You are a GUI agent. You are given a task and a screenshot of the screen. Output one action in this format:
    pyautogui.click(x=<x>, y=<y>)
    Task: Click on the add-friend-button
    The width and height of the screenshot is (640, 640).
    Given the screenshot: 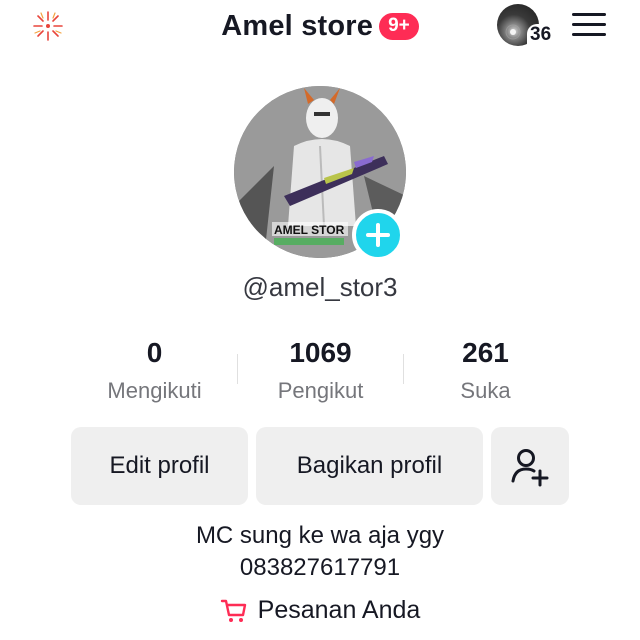 What is the action you would take?
    pyautogui.click(x=530, y=466)
    